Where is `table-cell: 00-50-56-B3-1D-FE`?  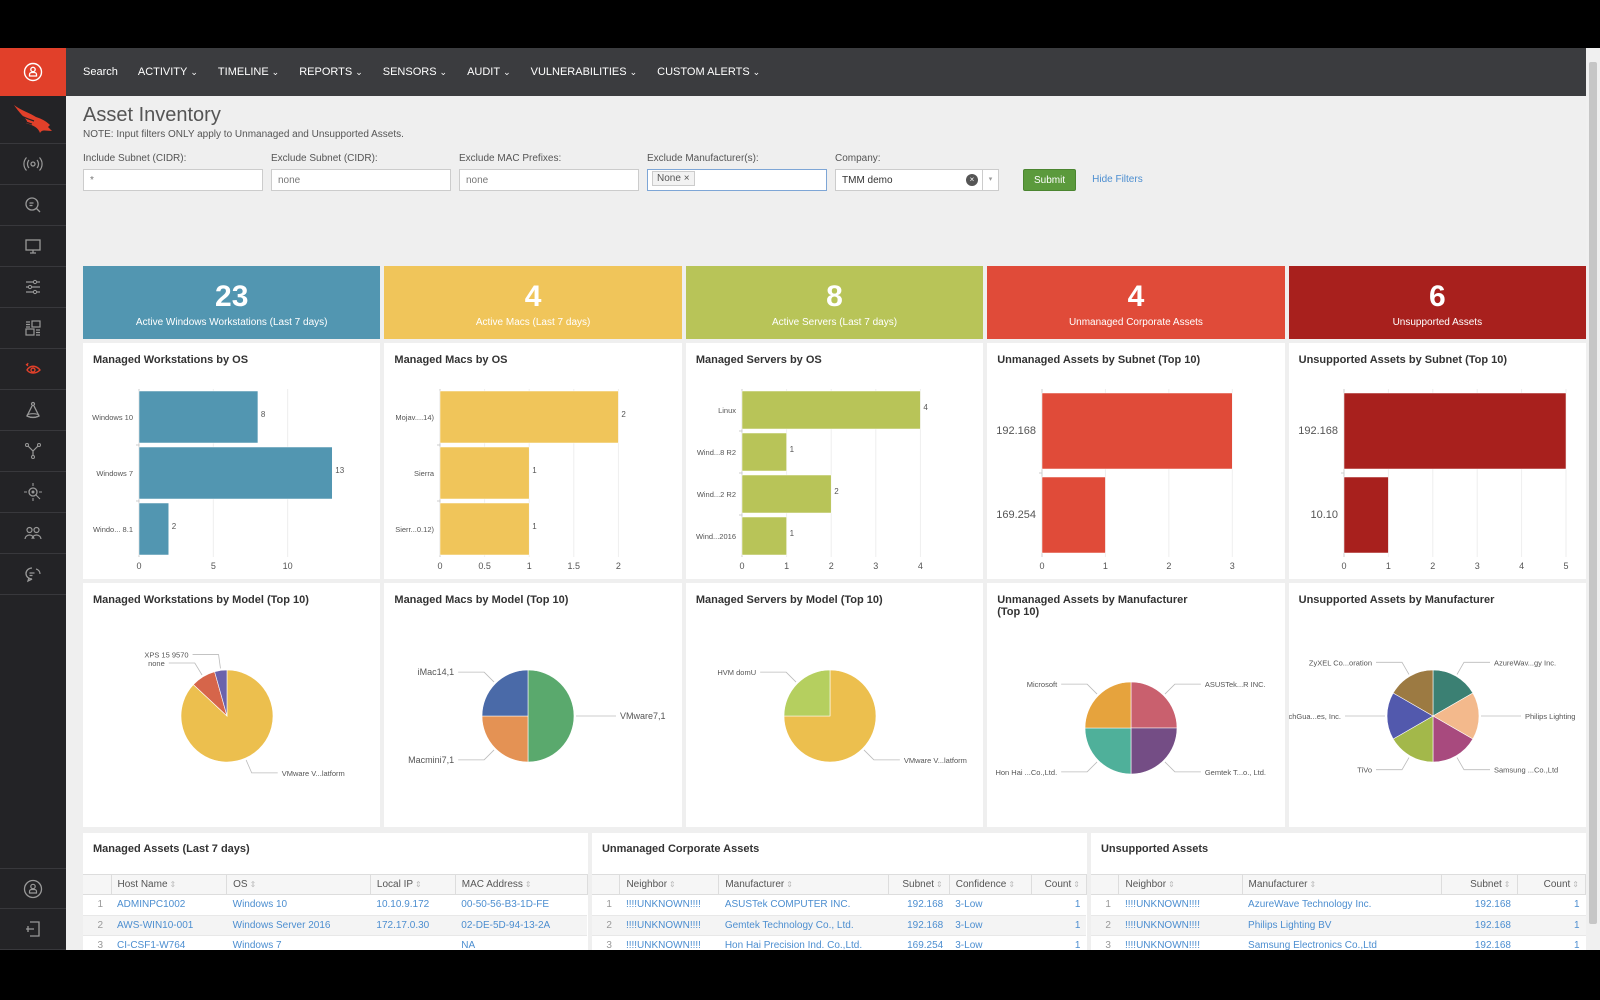 table-cell: 00-50-56-B3-1D-FE is located at coordinates (521, 905).